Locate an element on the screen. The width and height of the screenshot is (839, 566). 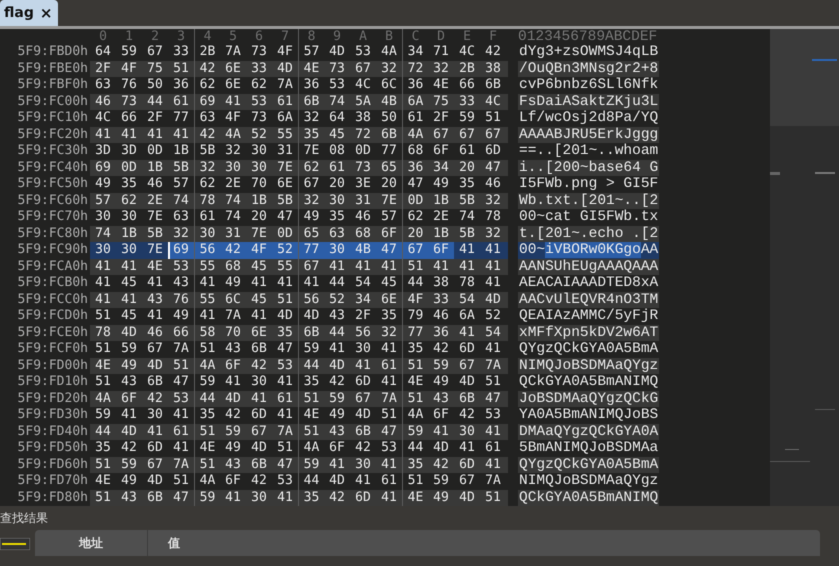
ascii-text: AACvUlEQVR4nO3TM is located at coordinates (588, 300).